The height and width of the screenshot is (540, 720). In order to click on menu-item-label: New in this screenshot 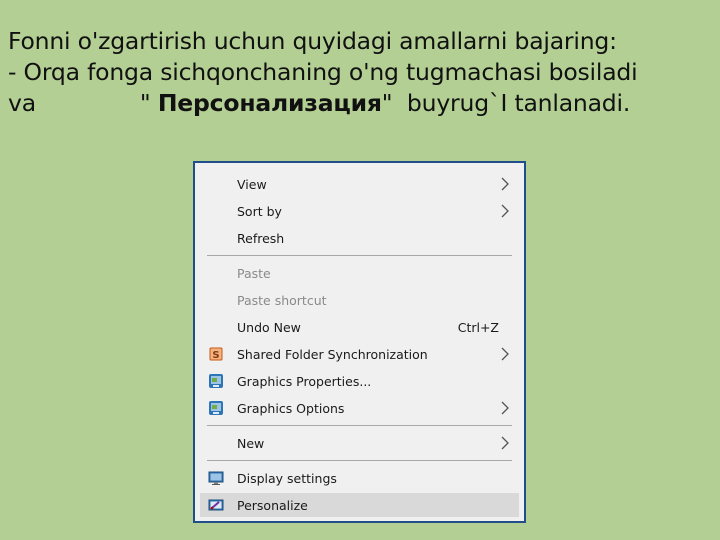, I will do `click(251, 443)`.